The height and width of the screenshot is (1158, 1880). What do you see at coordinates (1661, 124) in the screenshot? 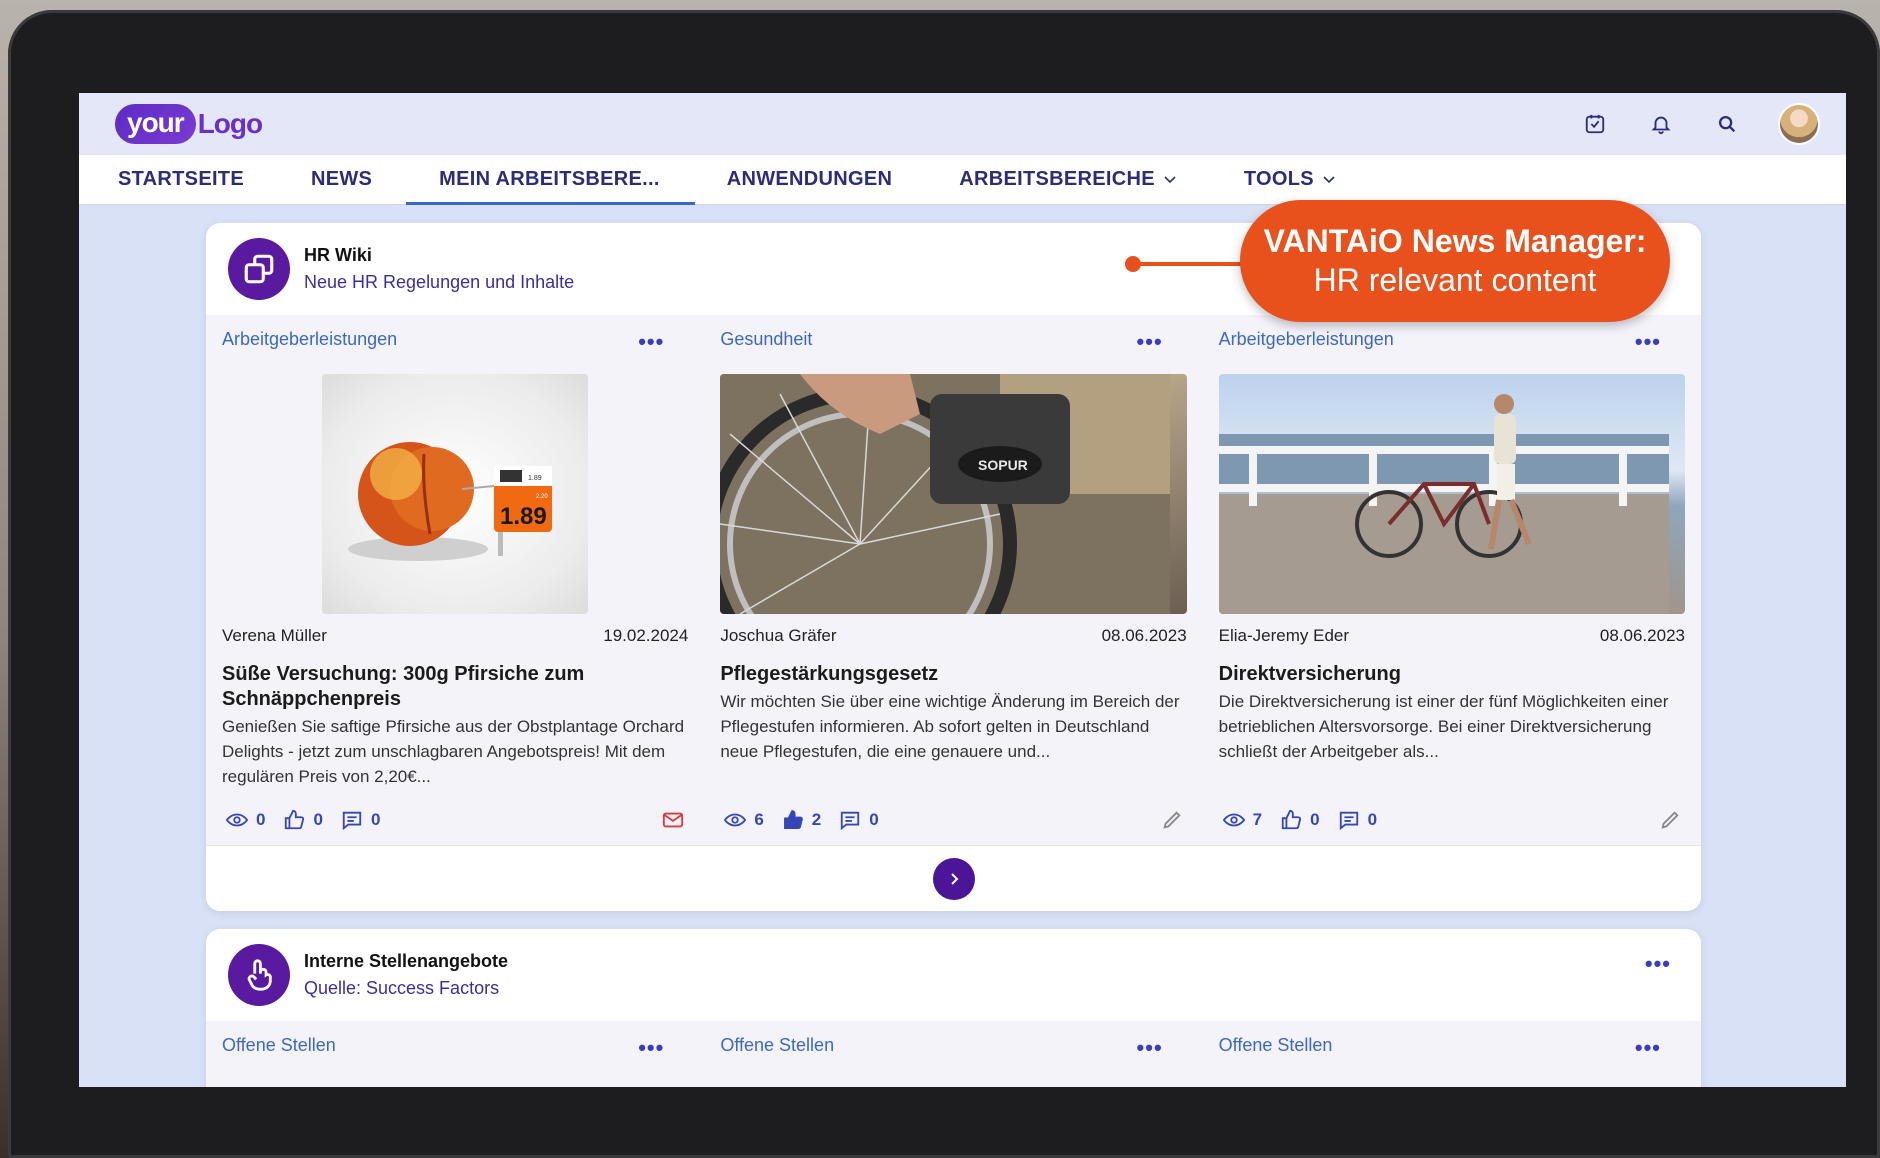
I see `bell-icon` at bounding box center [1661, 124].